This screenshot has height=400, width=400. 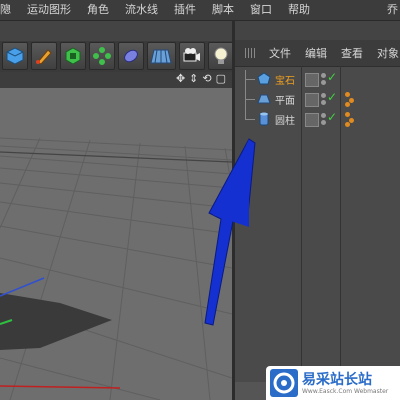 What do you see at coordinates (15, 56) in the screenshot?
I see `cube-icon` at bounding box center [15, 56].